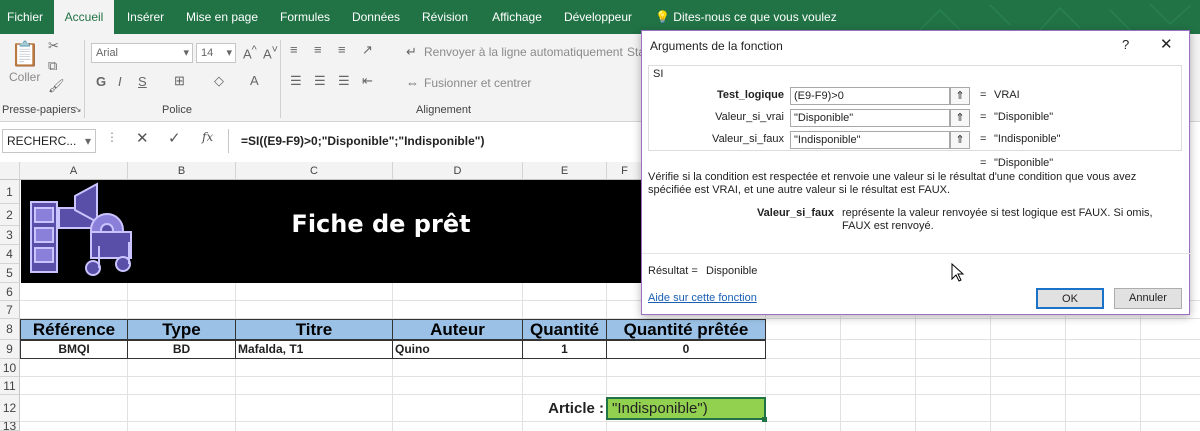  Describe the element at coordinates (686, 329) in the screenshot. I see `header-quantite-pretee: Quantité prêtée` at that location.